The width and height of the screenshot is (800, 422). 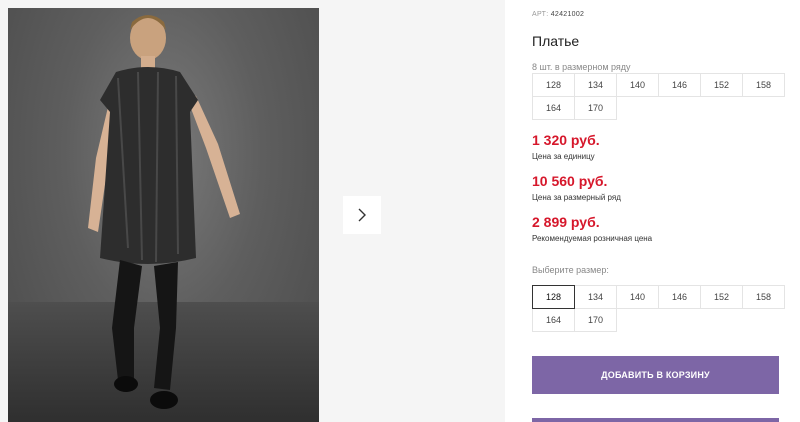 I want to click on pack-size-cell: 152, so click(x=721, y=85).